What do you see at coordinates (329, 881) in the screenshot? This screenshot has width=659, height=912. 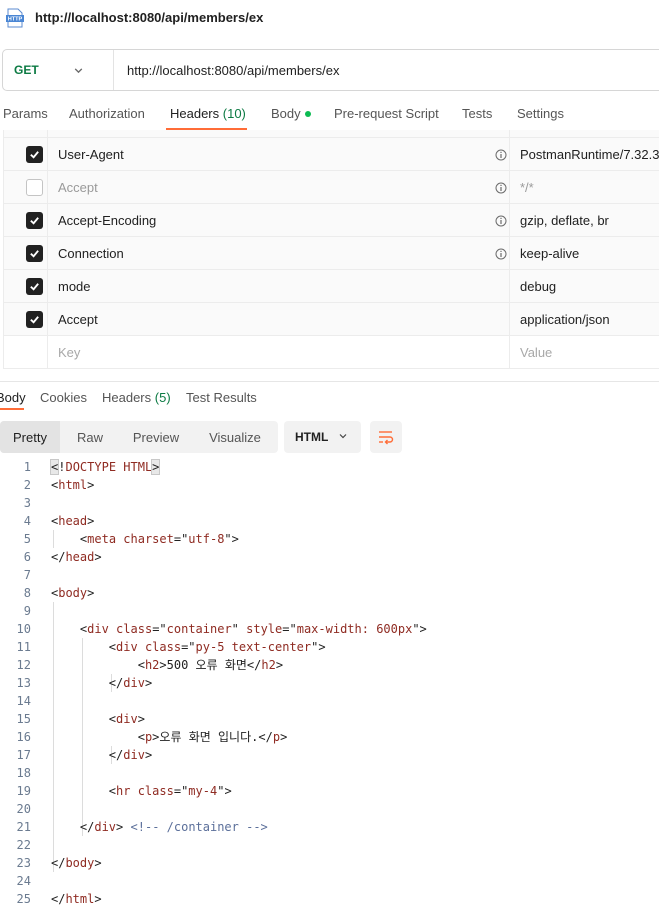 I see `code-line: 24` at bounding box center [329, 881].